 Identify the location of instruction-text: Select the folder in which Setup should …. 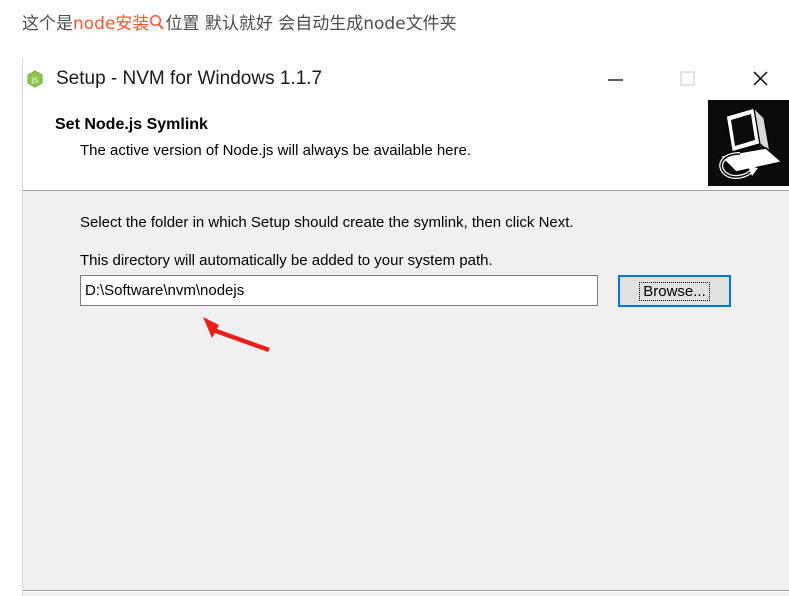
(327, 222).